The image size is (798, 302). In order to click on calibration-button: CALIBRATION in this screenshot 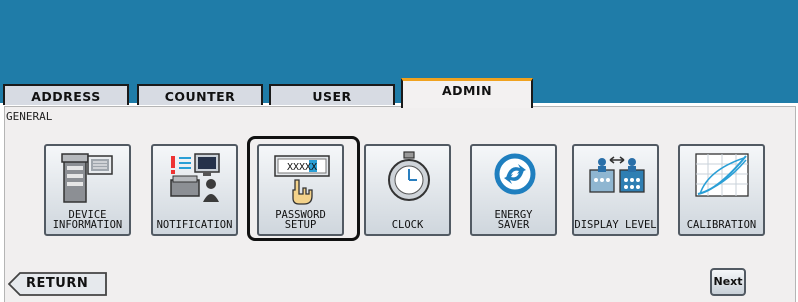, I will do `click(721, 190)`.